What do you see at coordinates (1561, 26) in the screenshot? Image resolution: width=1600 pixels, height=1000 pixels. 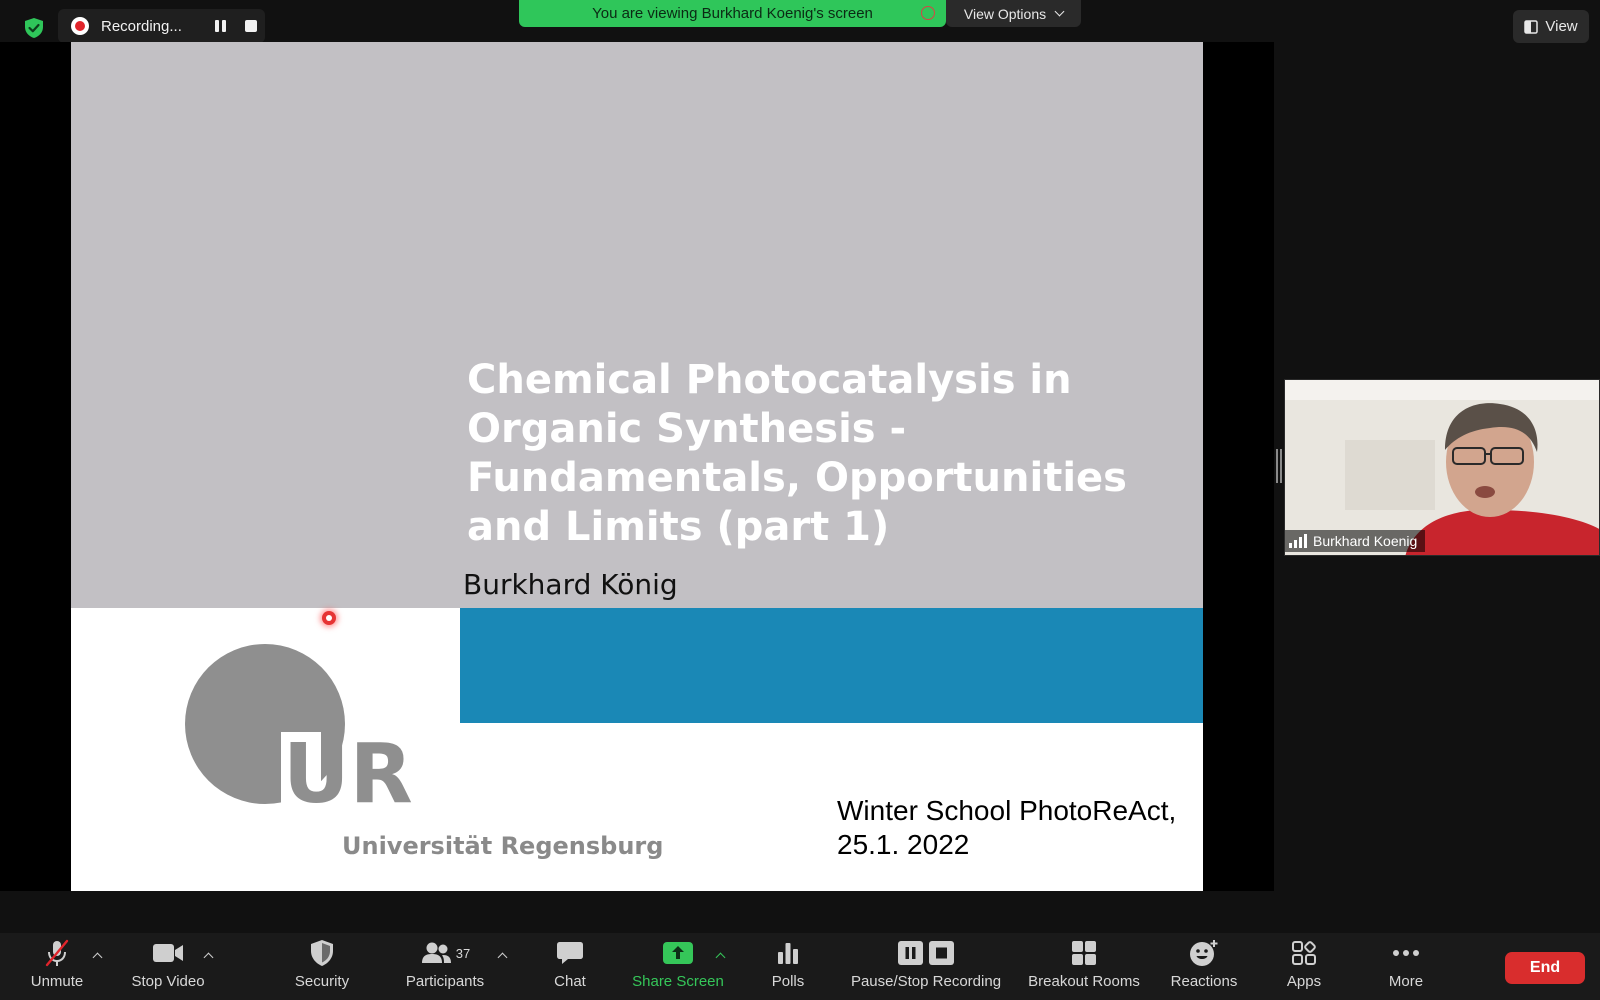 I see `view-button-label: View` at bounding box center [1561, 26].